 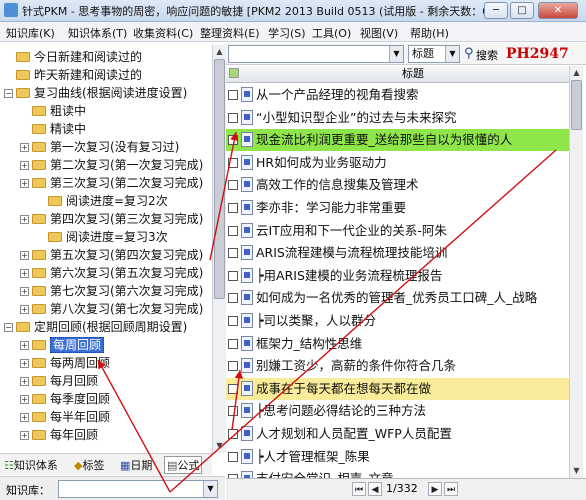 I want to click on list-item: 现金流比利润更重要_送给那些自以为很懂的人, so click(x=397, y=140).